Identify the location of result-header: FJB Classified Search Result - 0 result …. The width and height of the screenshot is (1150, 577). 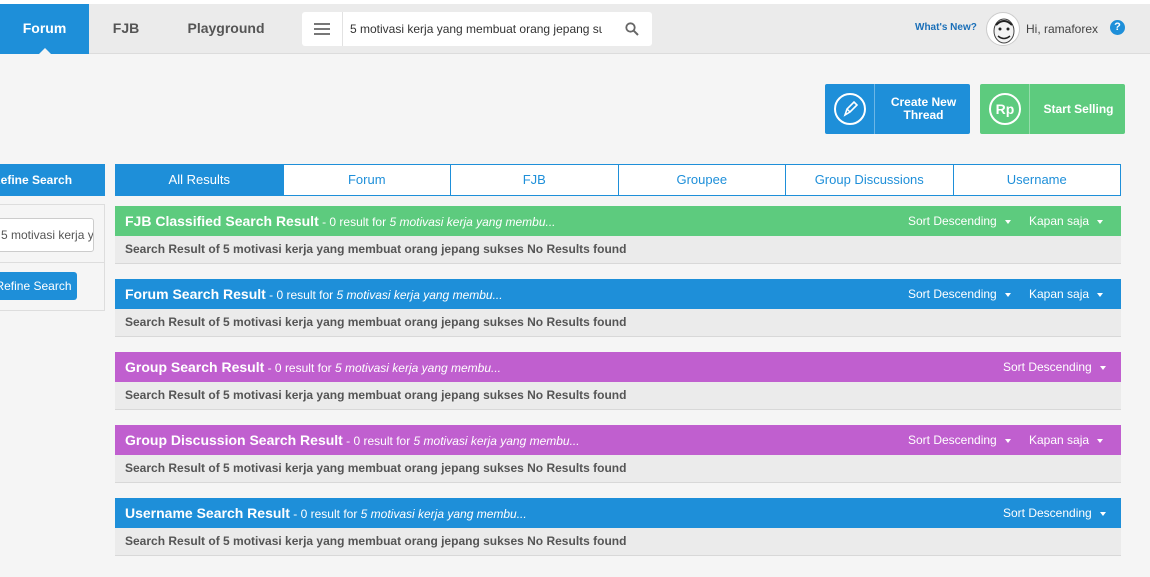
(618, 221).